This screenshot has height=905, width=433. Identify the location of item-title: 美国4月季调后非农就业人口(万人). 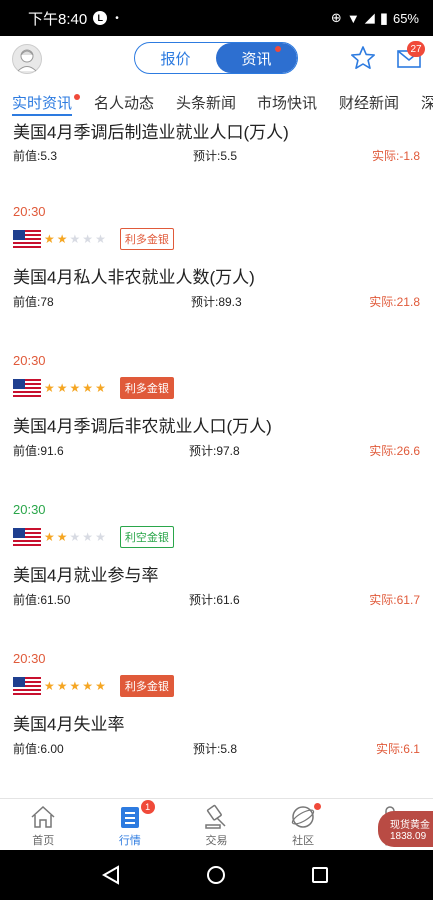
(142, 426).